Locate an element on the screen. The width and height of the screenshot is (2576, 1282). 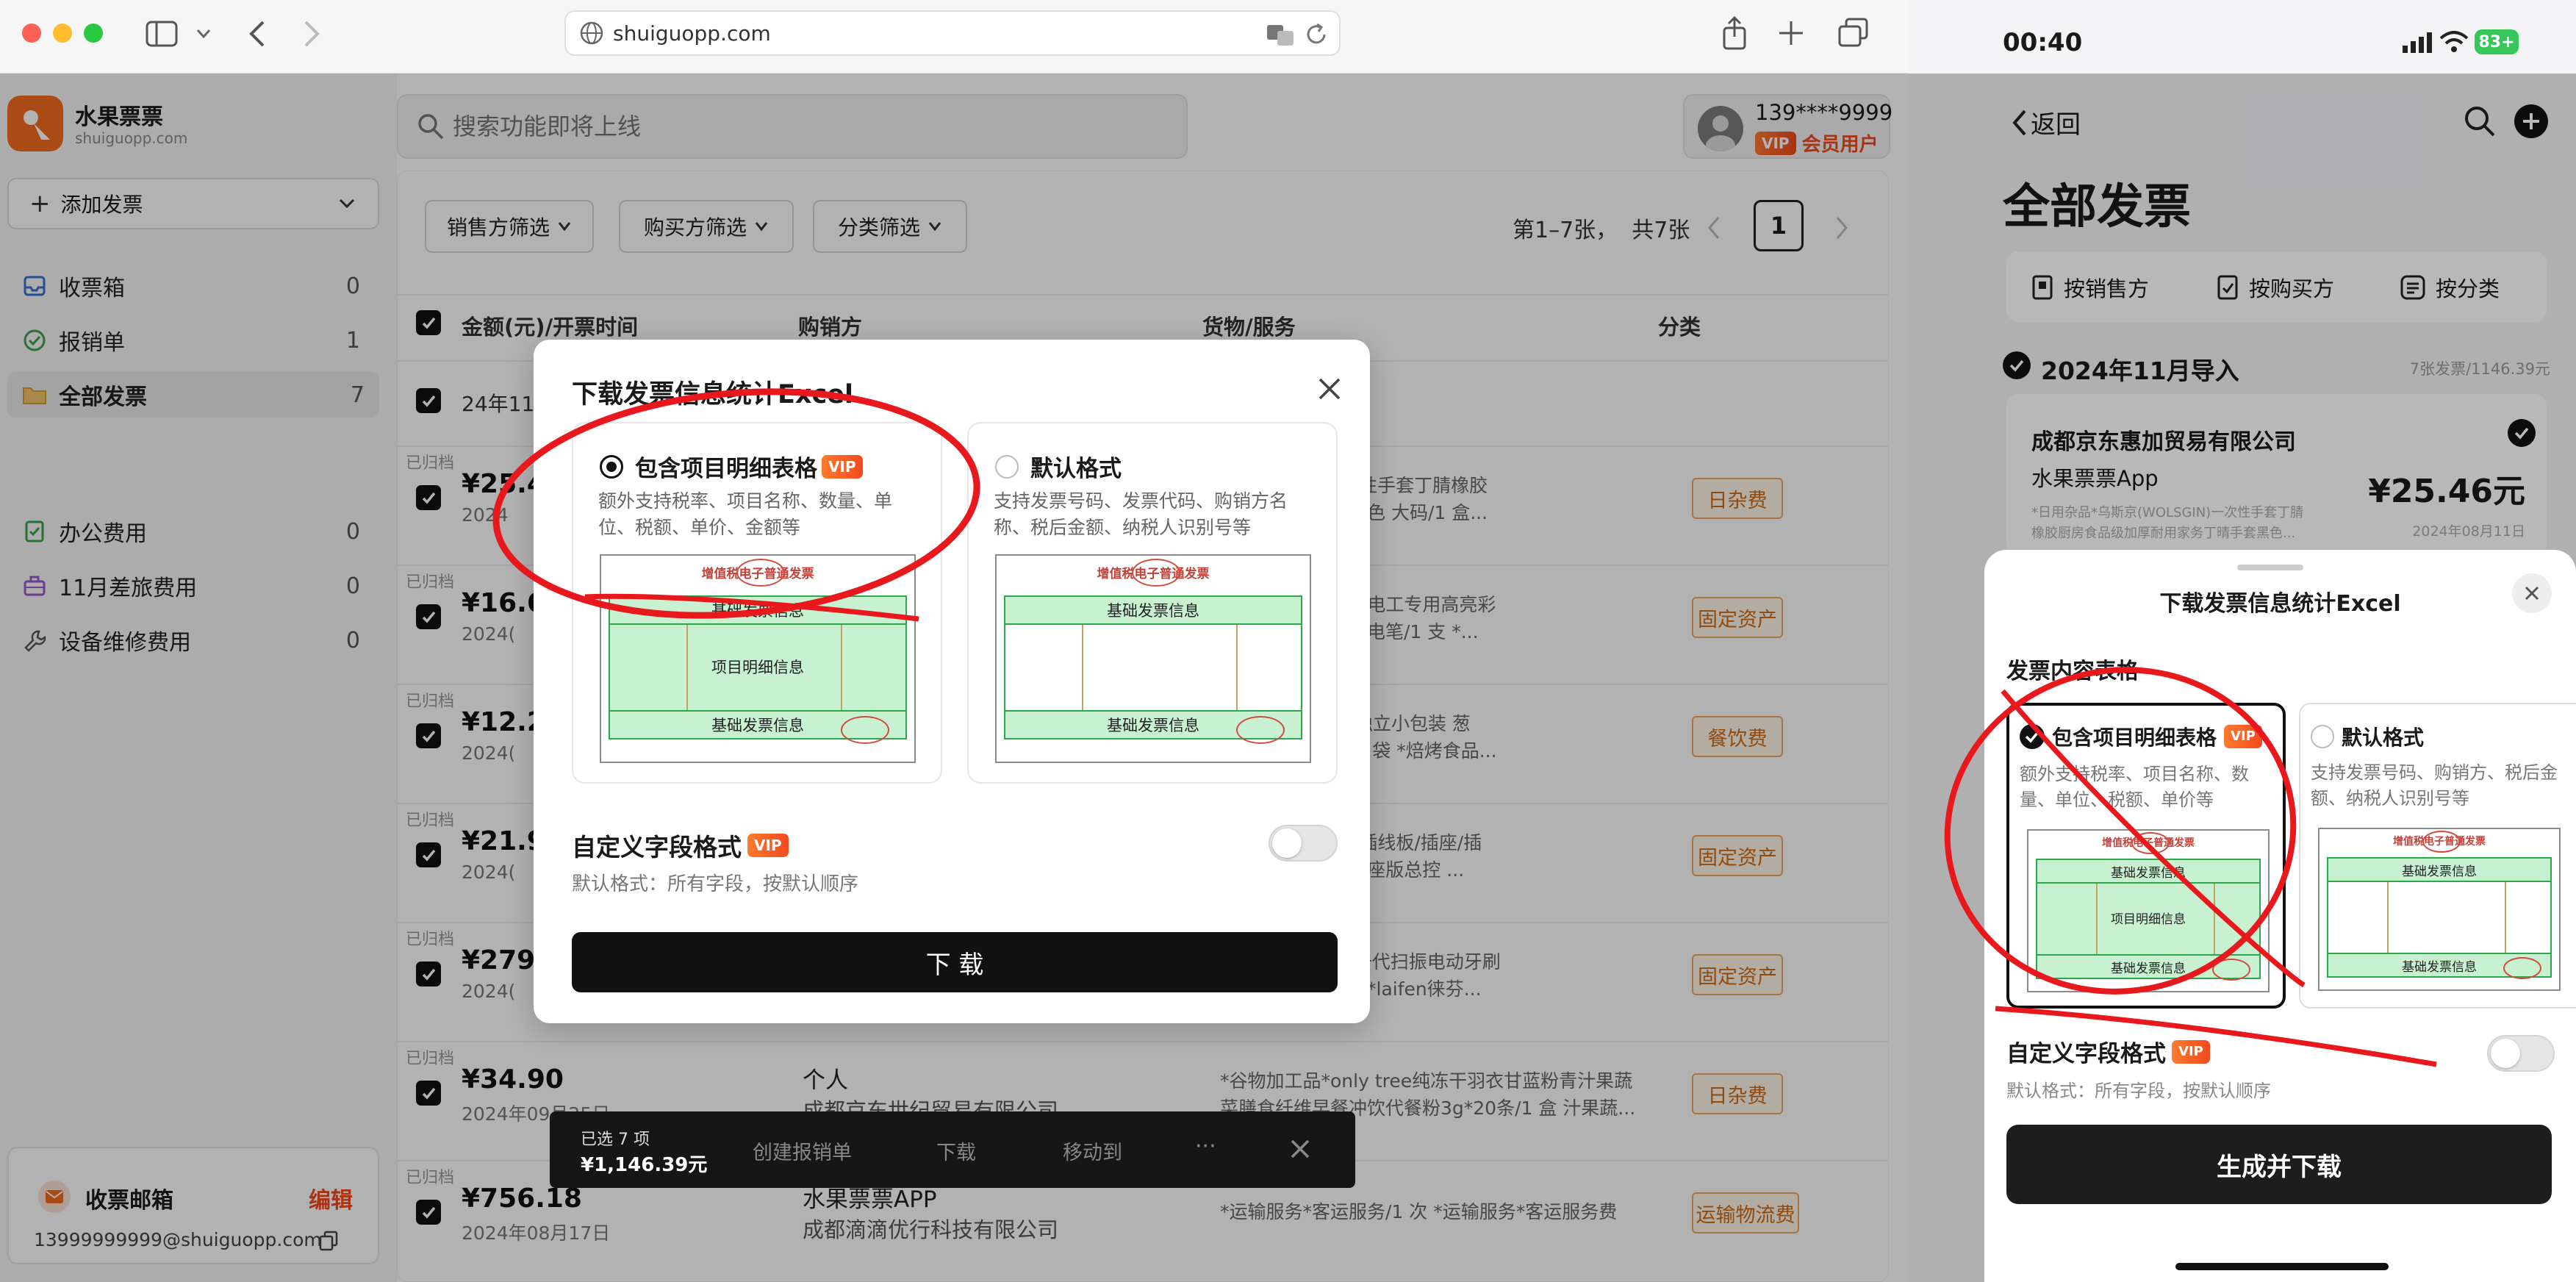
window-zoom-dot is located at coordinates (93, 33).